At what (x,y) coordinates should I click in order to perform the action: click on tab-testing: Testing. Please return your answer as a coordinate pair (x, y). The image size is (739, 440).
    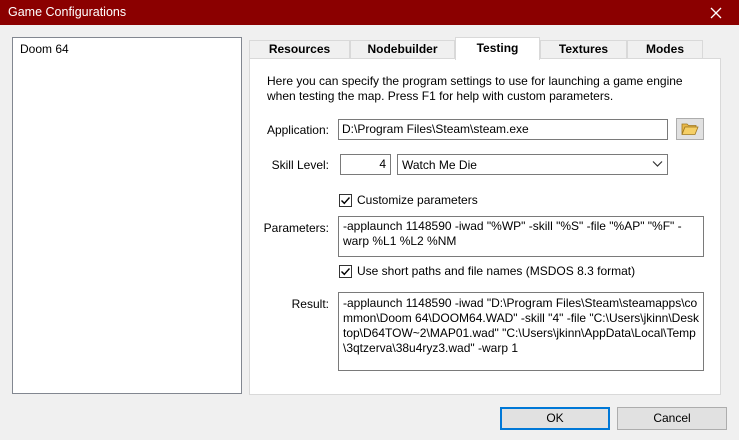
    Looking at the image, I should click on (497, 48).